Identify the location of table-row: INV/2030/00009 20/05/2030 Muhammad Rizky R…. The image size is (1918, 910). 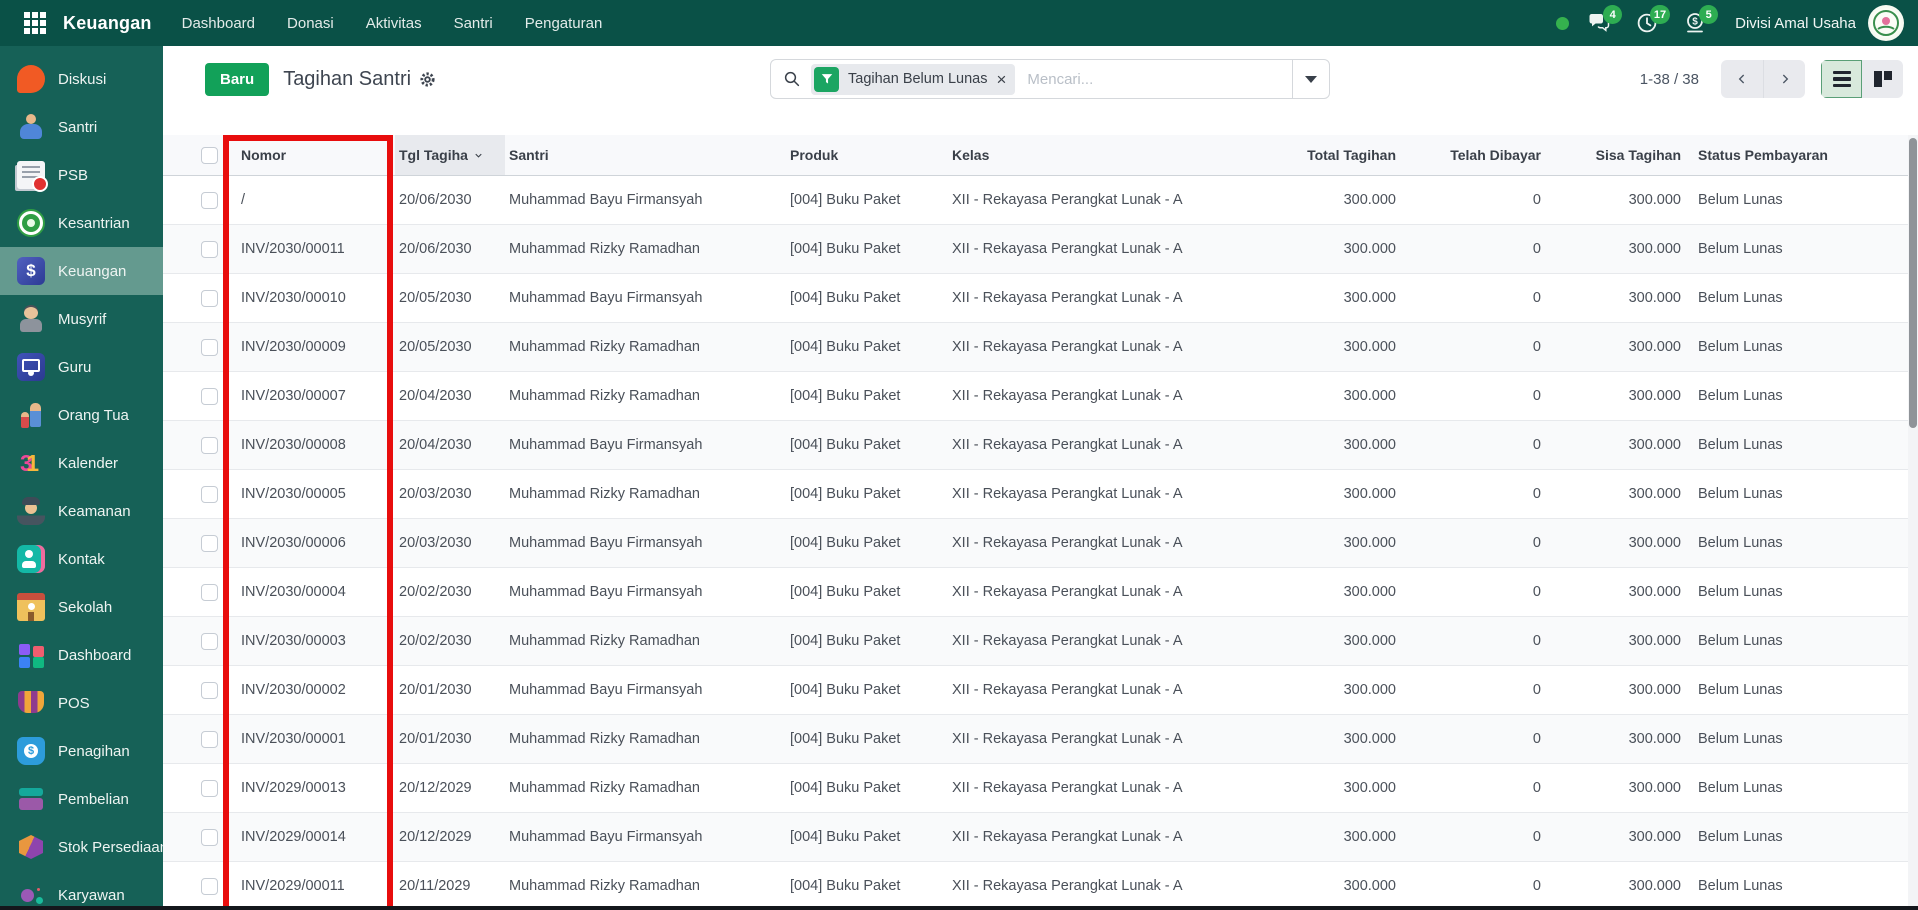
(1040, 347).